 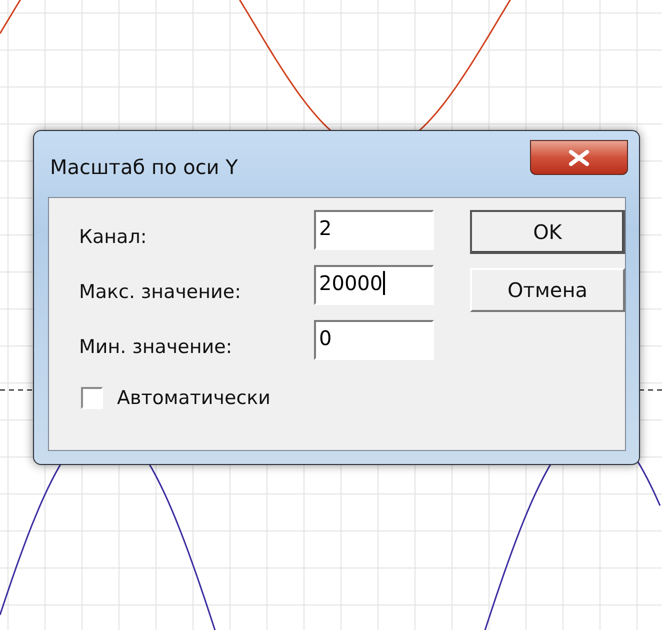 I want to click on field-label: Мин. значение:, so click(x=155, y=348).